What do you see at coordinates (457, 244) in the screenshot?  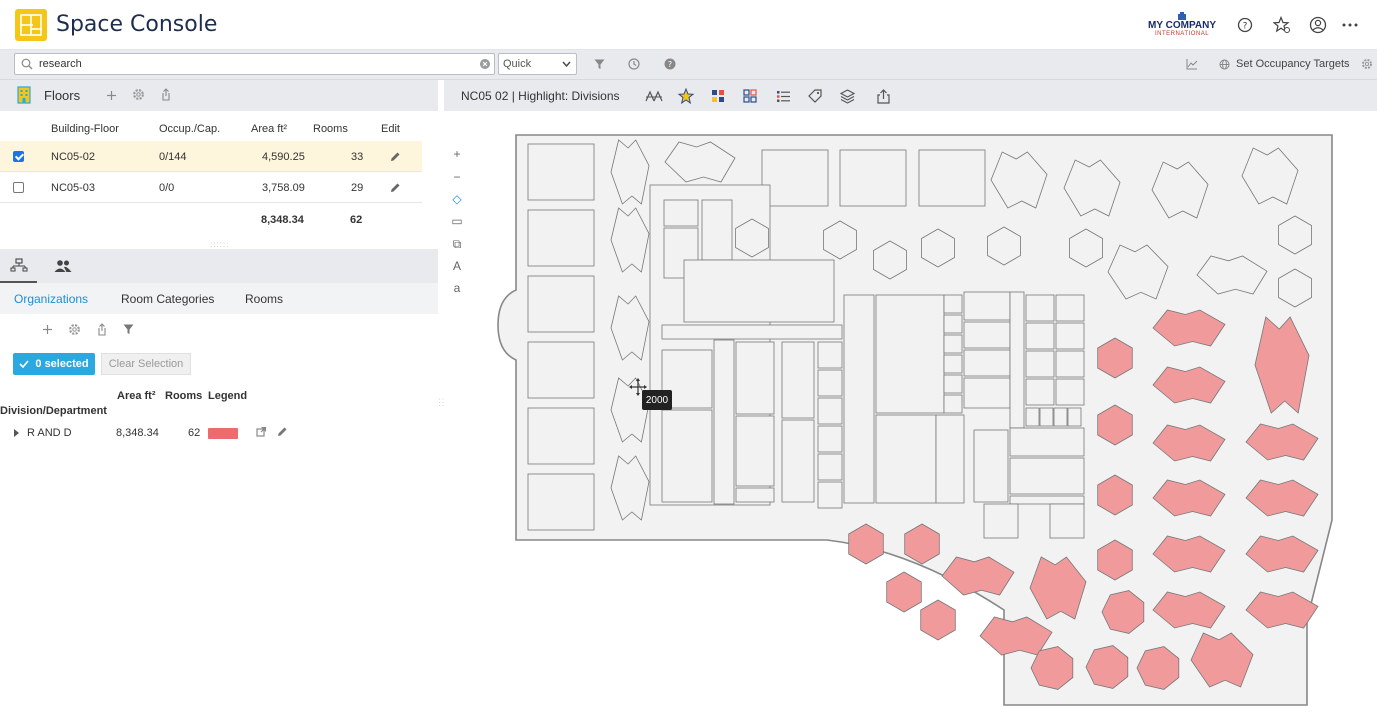 I see `copy-view-button: ⧉` at bounding box center [457, 244].